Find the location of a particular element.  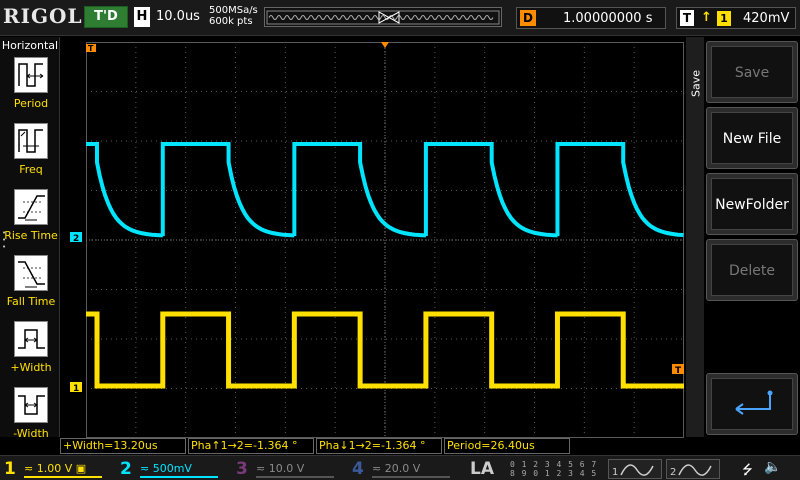

channel-number: 1 is located at coordinates (10, 469).